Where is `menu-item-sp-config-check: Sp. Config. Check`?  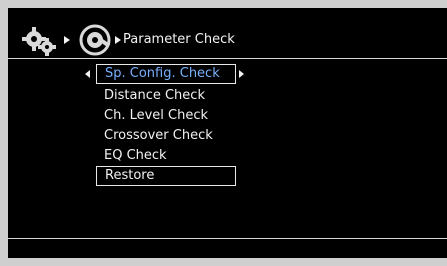
menu-item-sp-config-check: Sp. Config. Check is located at coordinates (164, 74).